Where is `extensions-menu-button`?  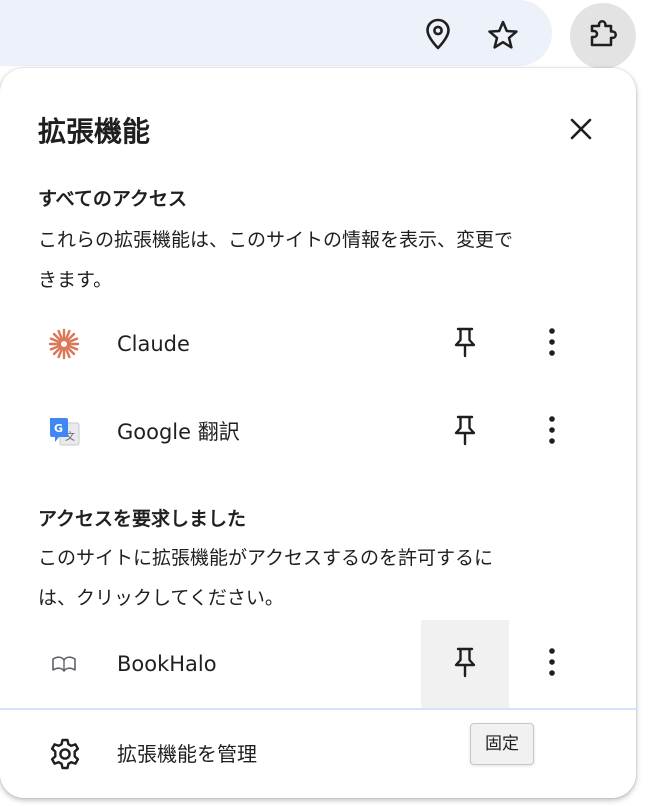 extensions-menu-button is located at coordinates (603, 36).